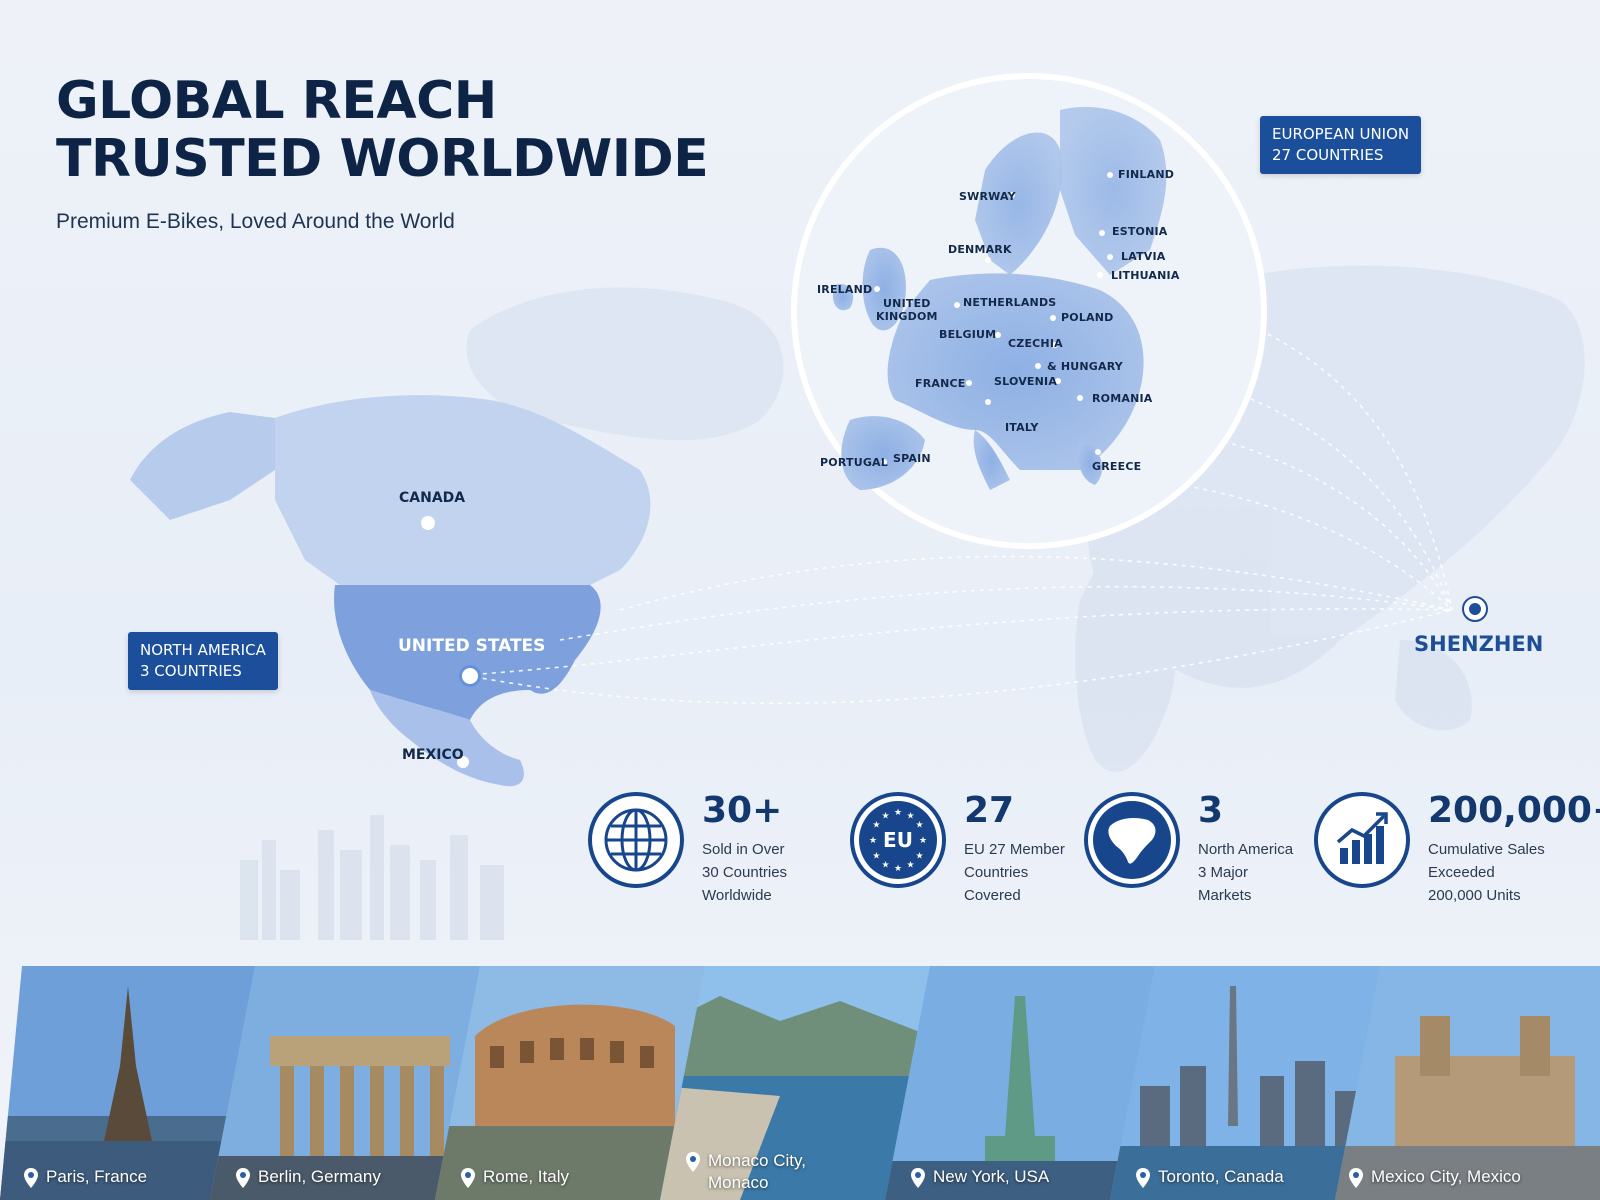  Describe the element at coordinates (1145, 275) in the screenshot. I see `label-lithuania: LITHUANIA` at that location.